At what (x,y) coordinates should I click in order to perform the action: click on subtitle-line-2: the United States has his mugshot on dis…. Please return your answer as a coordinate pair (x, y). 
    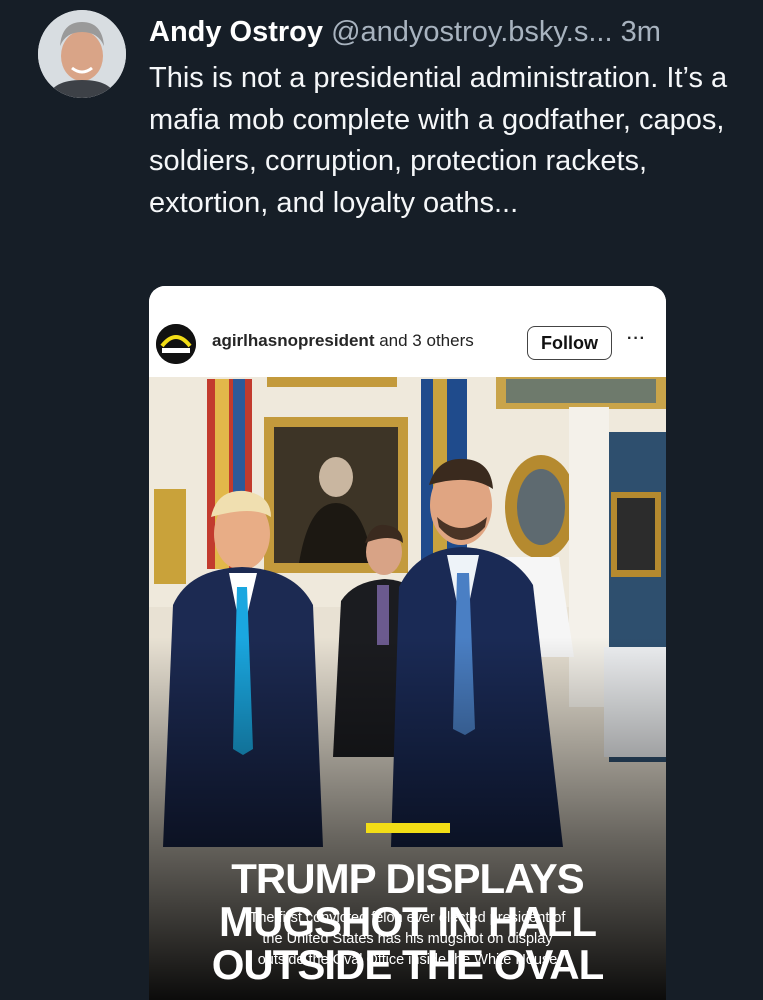
    Looking at the image, I should click on (407, 939).